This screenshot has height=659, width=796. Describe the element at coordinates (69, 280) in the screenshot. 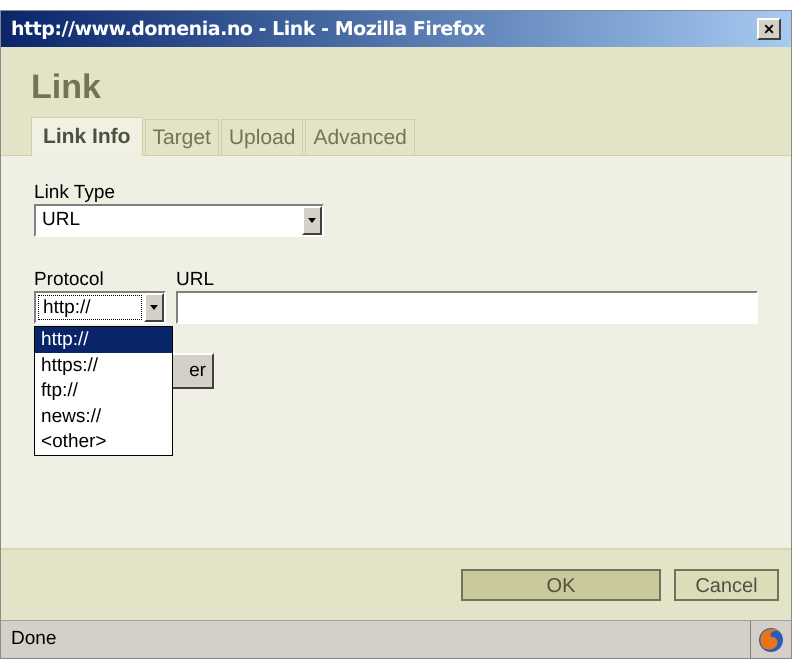

I see `field-label: Protocol` at that location.